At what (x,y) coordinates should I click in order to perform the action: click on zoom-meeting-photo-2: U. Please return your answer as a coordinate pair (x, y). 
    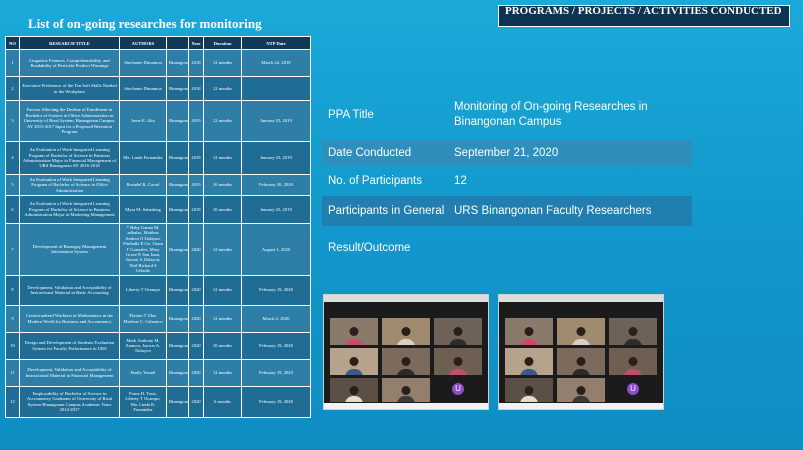
    Looking at the image, I should click on (581, 352).